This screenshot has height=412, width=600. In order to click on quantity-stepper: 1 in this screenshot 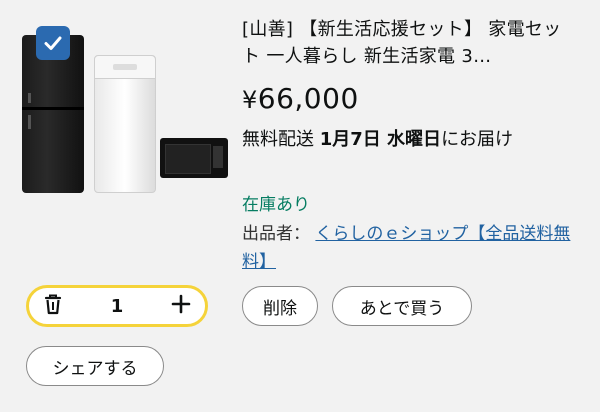, I will do `click(117, 306)`.